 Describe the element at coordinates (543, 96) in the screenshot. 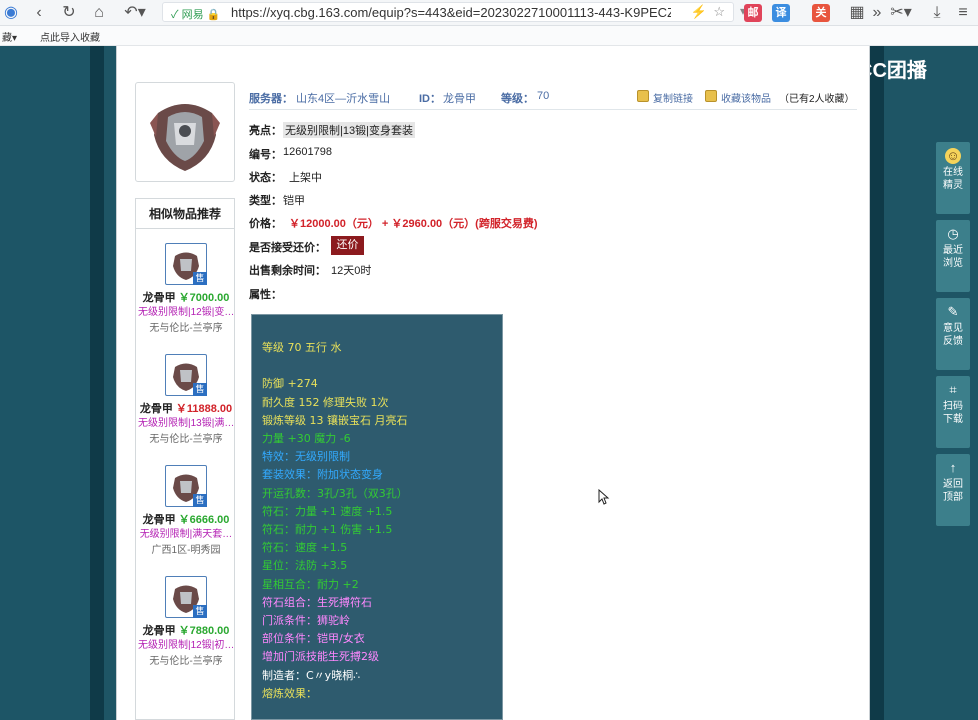

I see `level-value: 70` at that location.